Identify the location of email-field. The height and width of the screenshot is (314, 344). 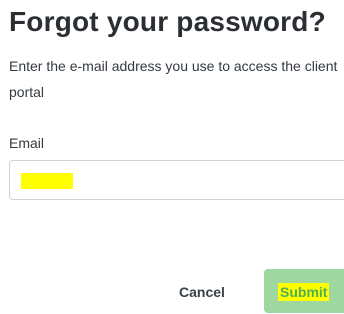
(176, 180).